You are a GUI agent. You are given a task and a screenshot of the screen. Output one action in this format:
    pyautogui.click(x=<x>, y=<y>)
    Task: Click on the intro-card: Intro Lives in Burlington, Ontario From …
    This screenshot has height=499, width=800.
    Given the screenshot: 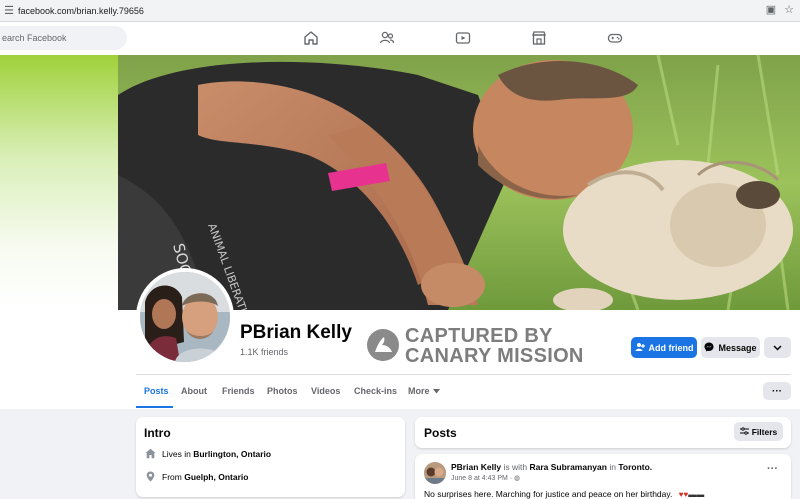 What is the action you would take?
    pyautogui.click(x=270, y=457)
    